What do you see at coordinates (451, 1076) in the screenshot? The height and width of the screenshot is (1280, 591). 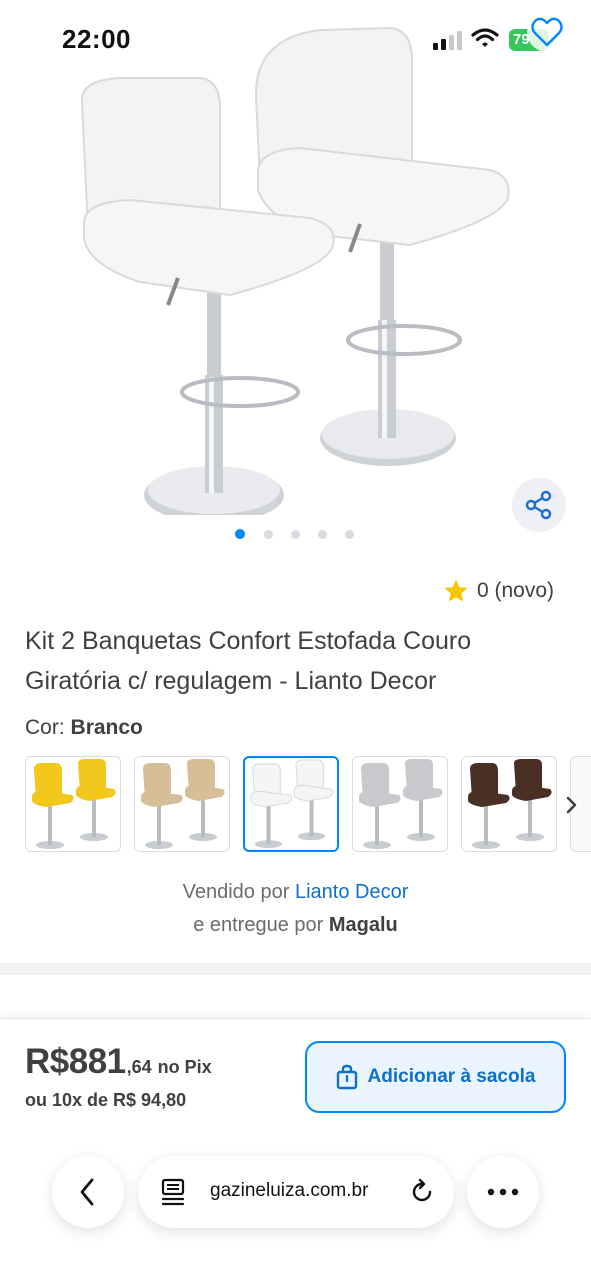 I see `add-to-bag-label: Adicionar à sacola` at bounding box center [451, 1076].